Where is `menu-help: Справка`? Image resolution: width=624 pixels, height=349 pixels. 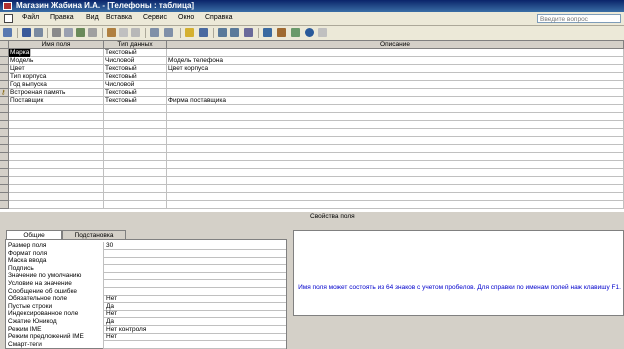 menu-help: Справка is located at coordinates (218, 17).